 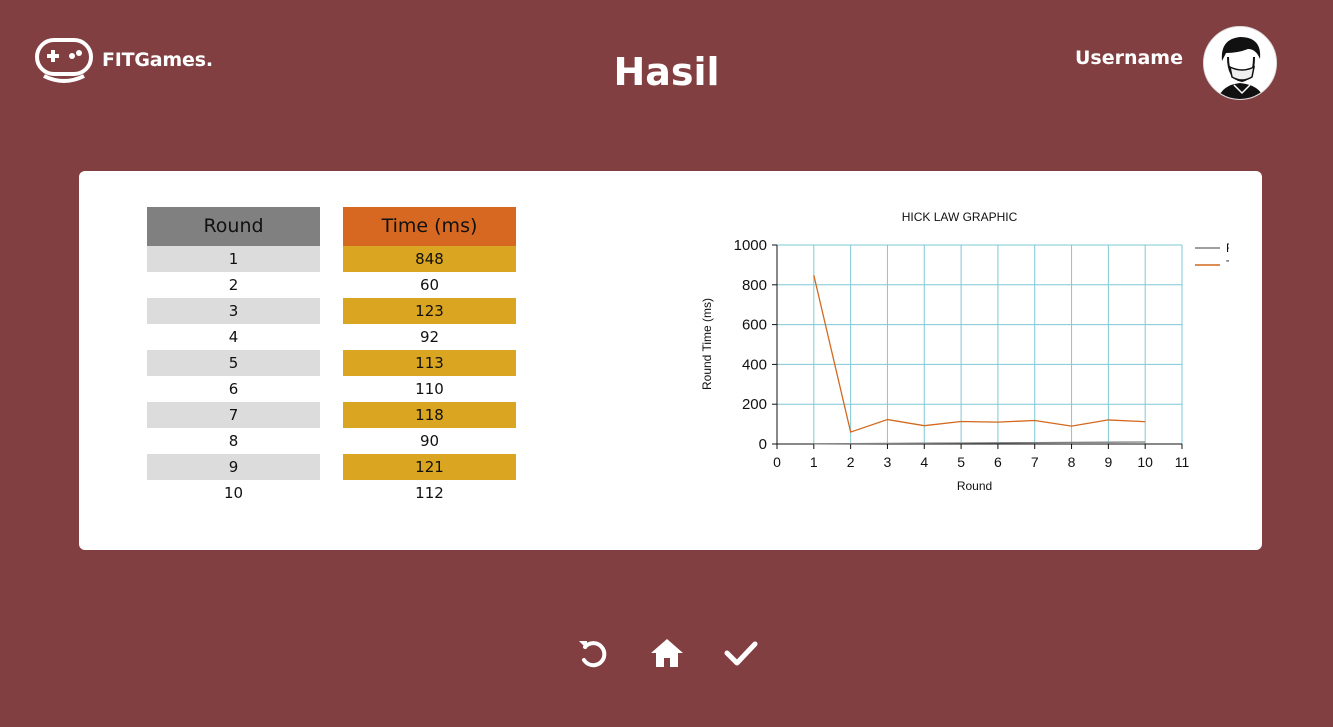 I want to click on round-cell: 2, so click(x=233, y=285).